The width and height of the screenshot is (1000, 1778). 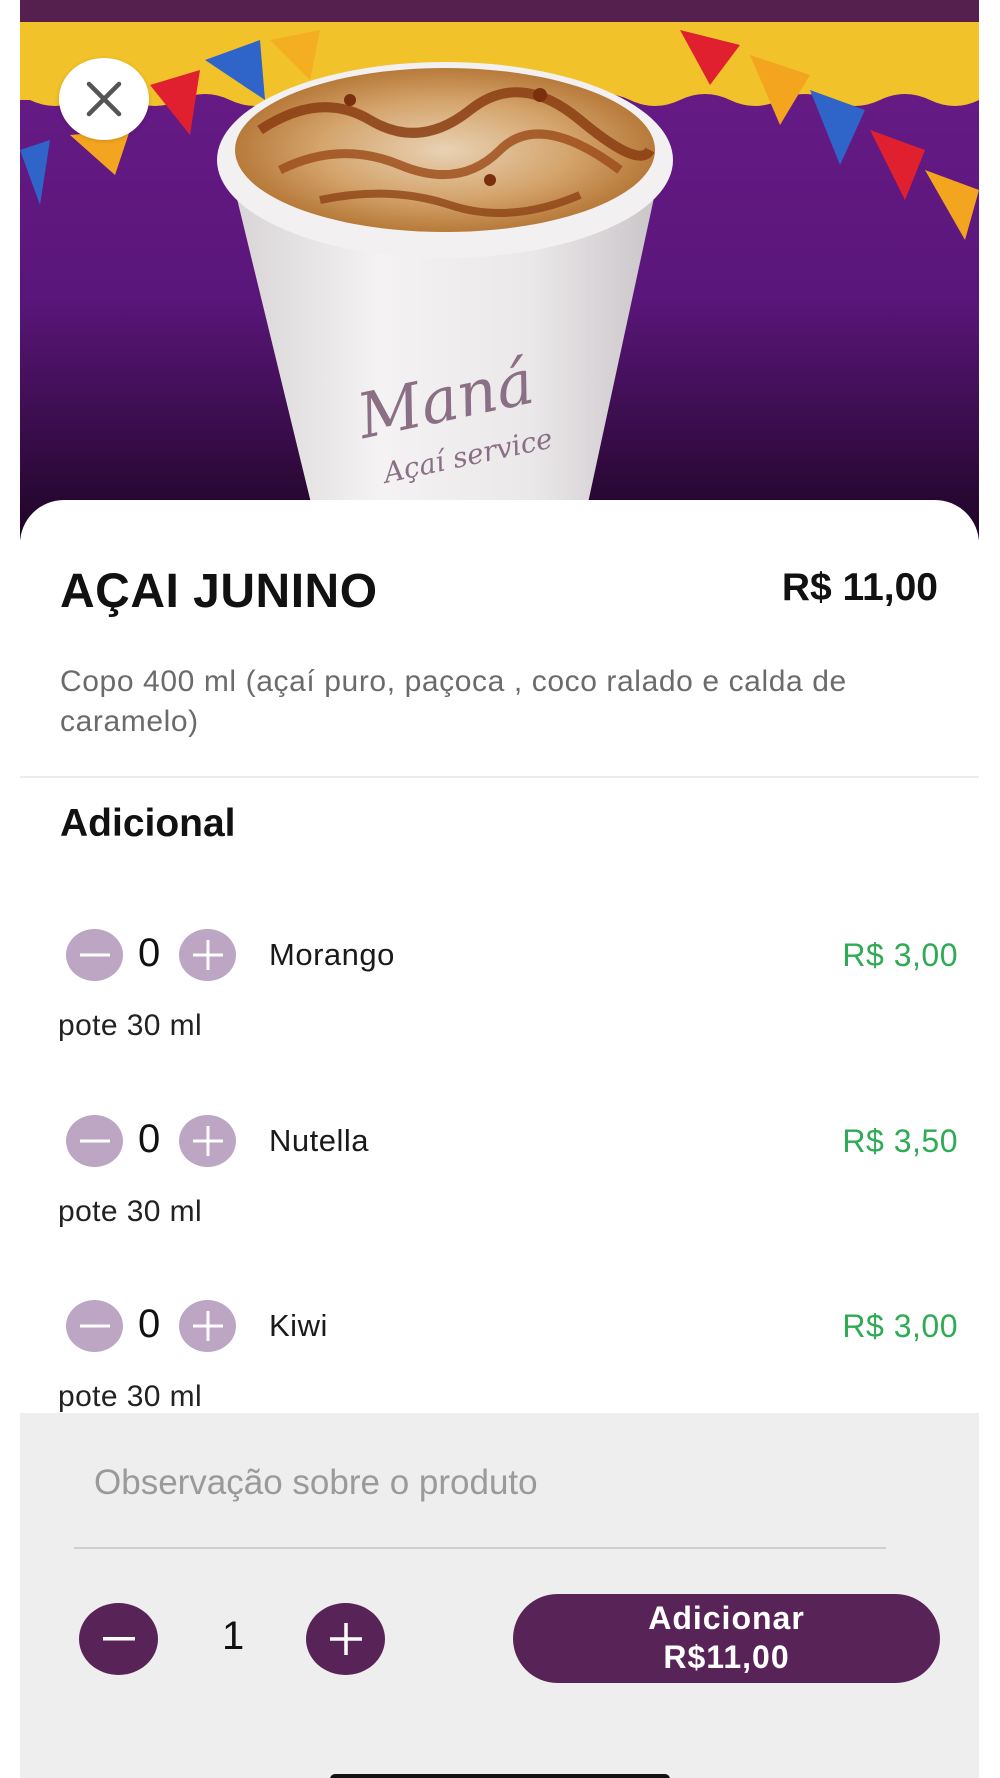 What do you see at coordinates (332, 954) in the screenshot?
I see `addon-name: Morango` at bounding box center [332, 954].